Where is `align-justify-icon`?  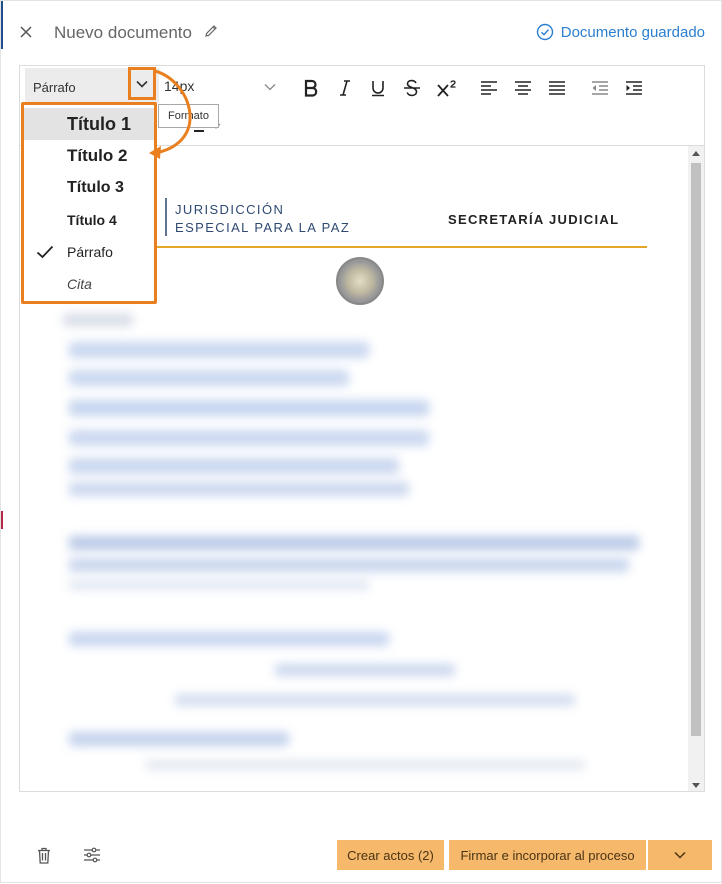 align-justify-icon is located at coordinates (557, 88).